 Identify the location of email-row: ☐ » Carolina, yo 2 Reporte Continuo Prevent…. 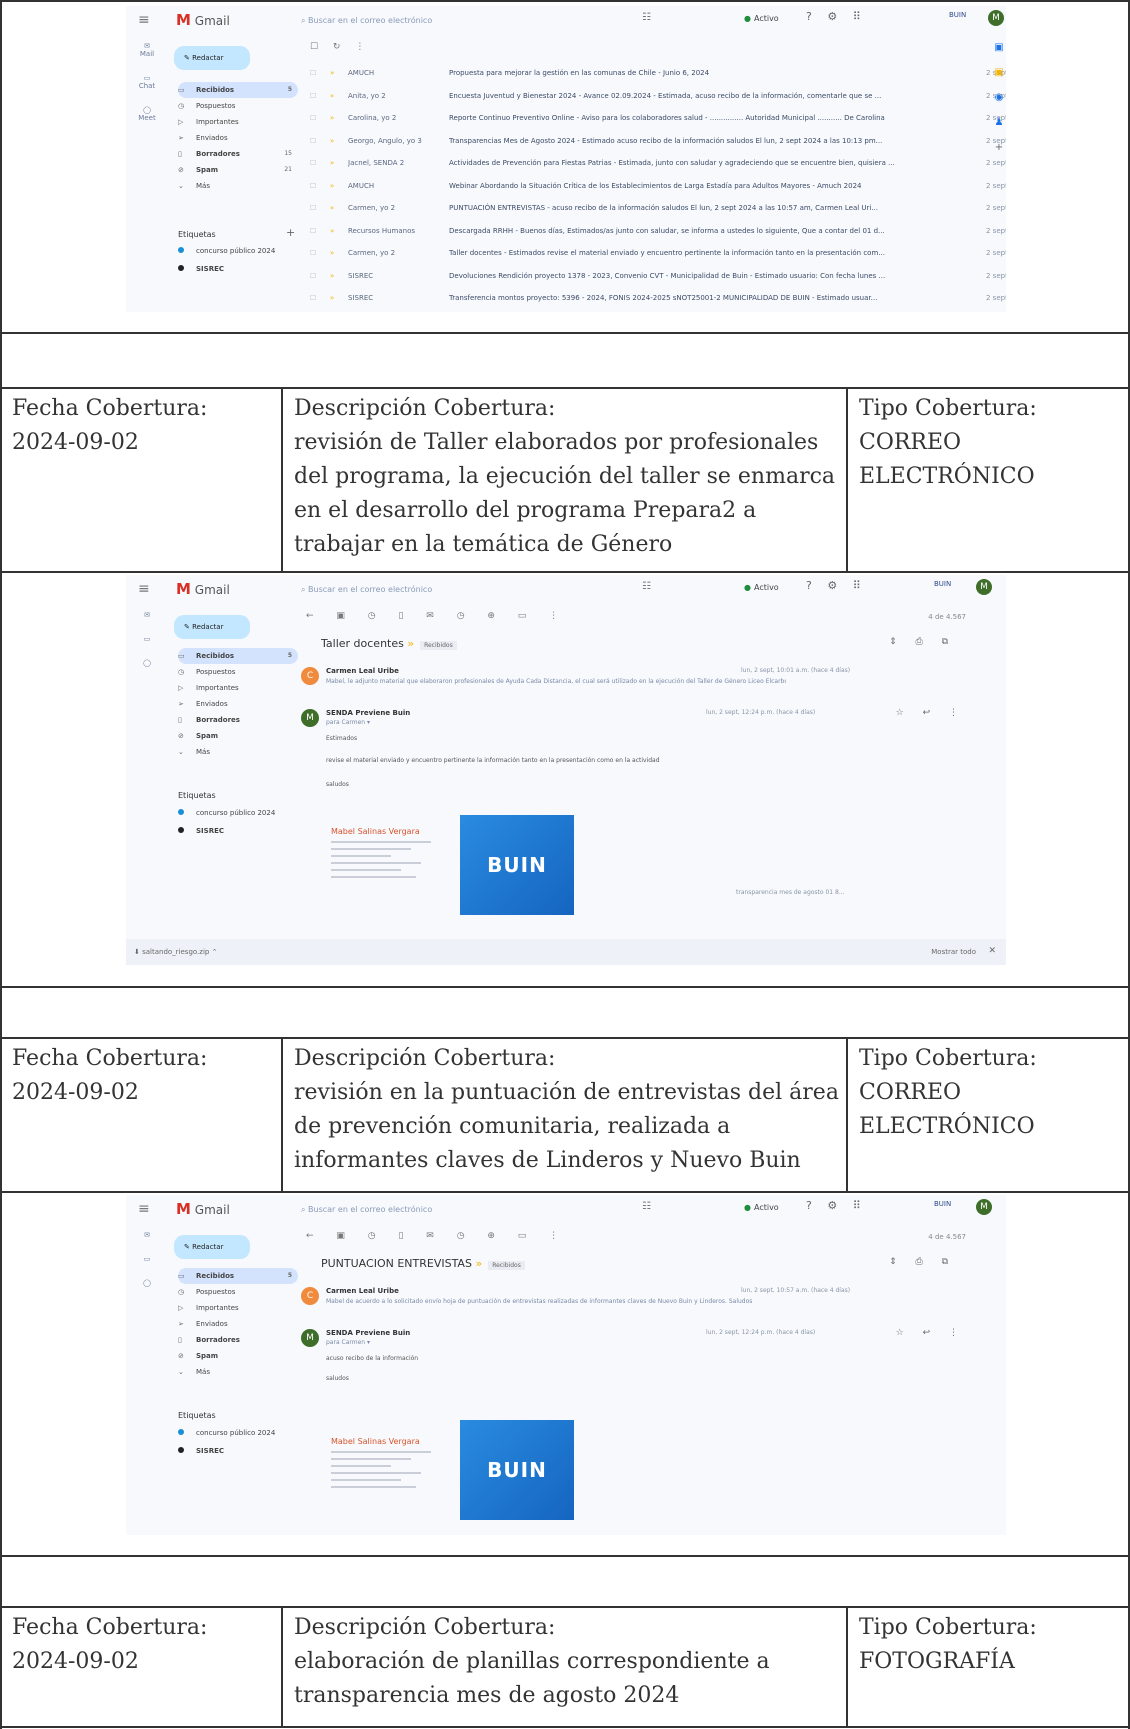
(656, 118).